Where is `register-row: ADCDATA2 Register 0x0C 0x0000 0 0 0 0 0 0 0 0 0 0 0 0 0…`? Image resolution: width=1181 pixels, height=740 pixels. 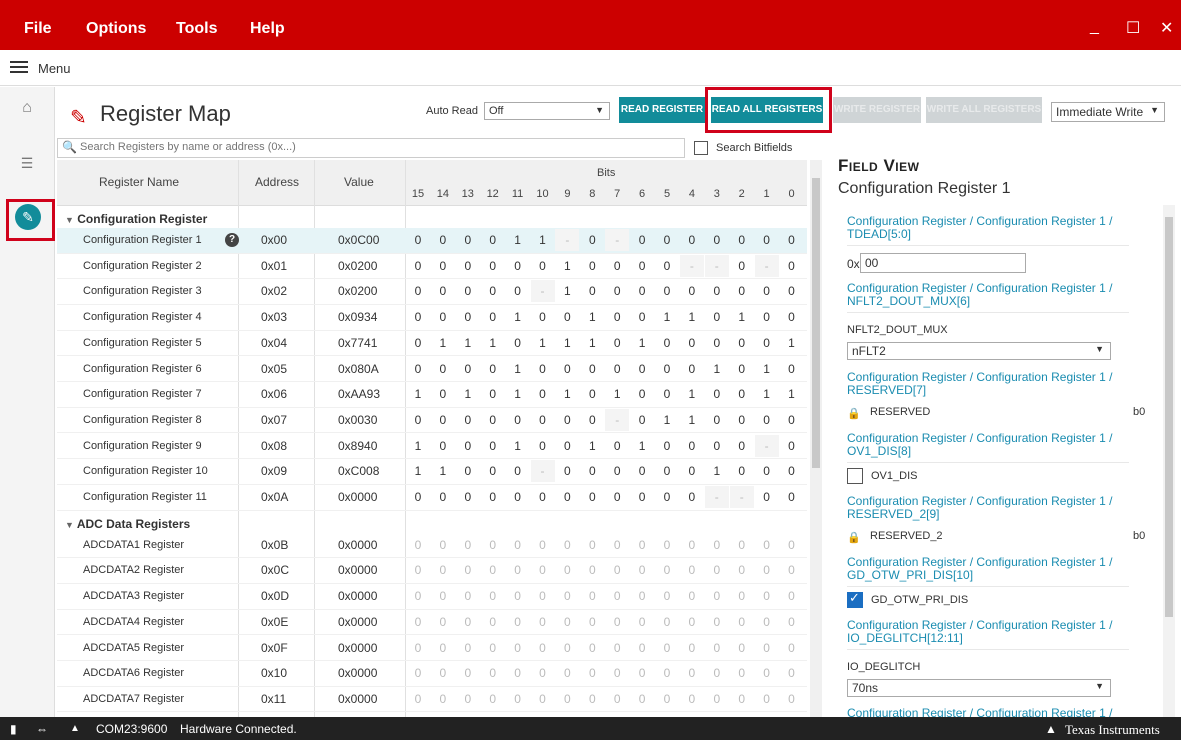 register-row: ADCDATA2 Register 0x0C 0x0000 0 0 0 0 0 0 0 0 0 0 0 0 0… is located at coordinates (432, 571).